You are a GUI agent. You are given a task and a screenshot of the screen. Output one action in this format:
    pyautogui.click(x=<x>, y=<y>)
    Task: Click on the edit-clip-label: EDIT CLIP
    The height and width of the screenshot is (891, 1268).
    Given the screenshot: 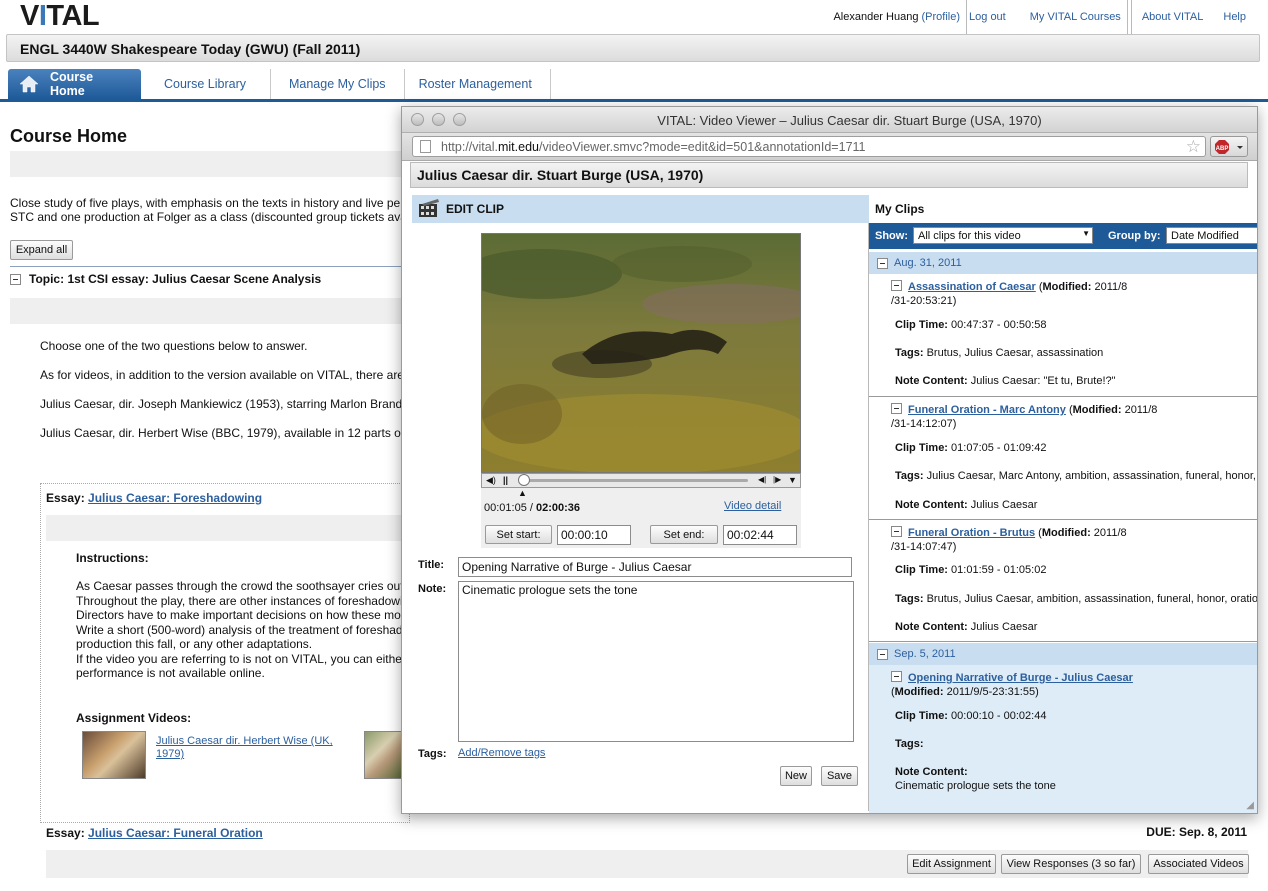 What is the action you would take?
    pyautogui.click(x=475, y=209)
    